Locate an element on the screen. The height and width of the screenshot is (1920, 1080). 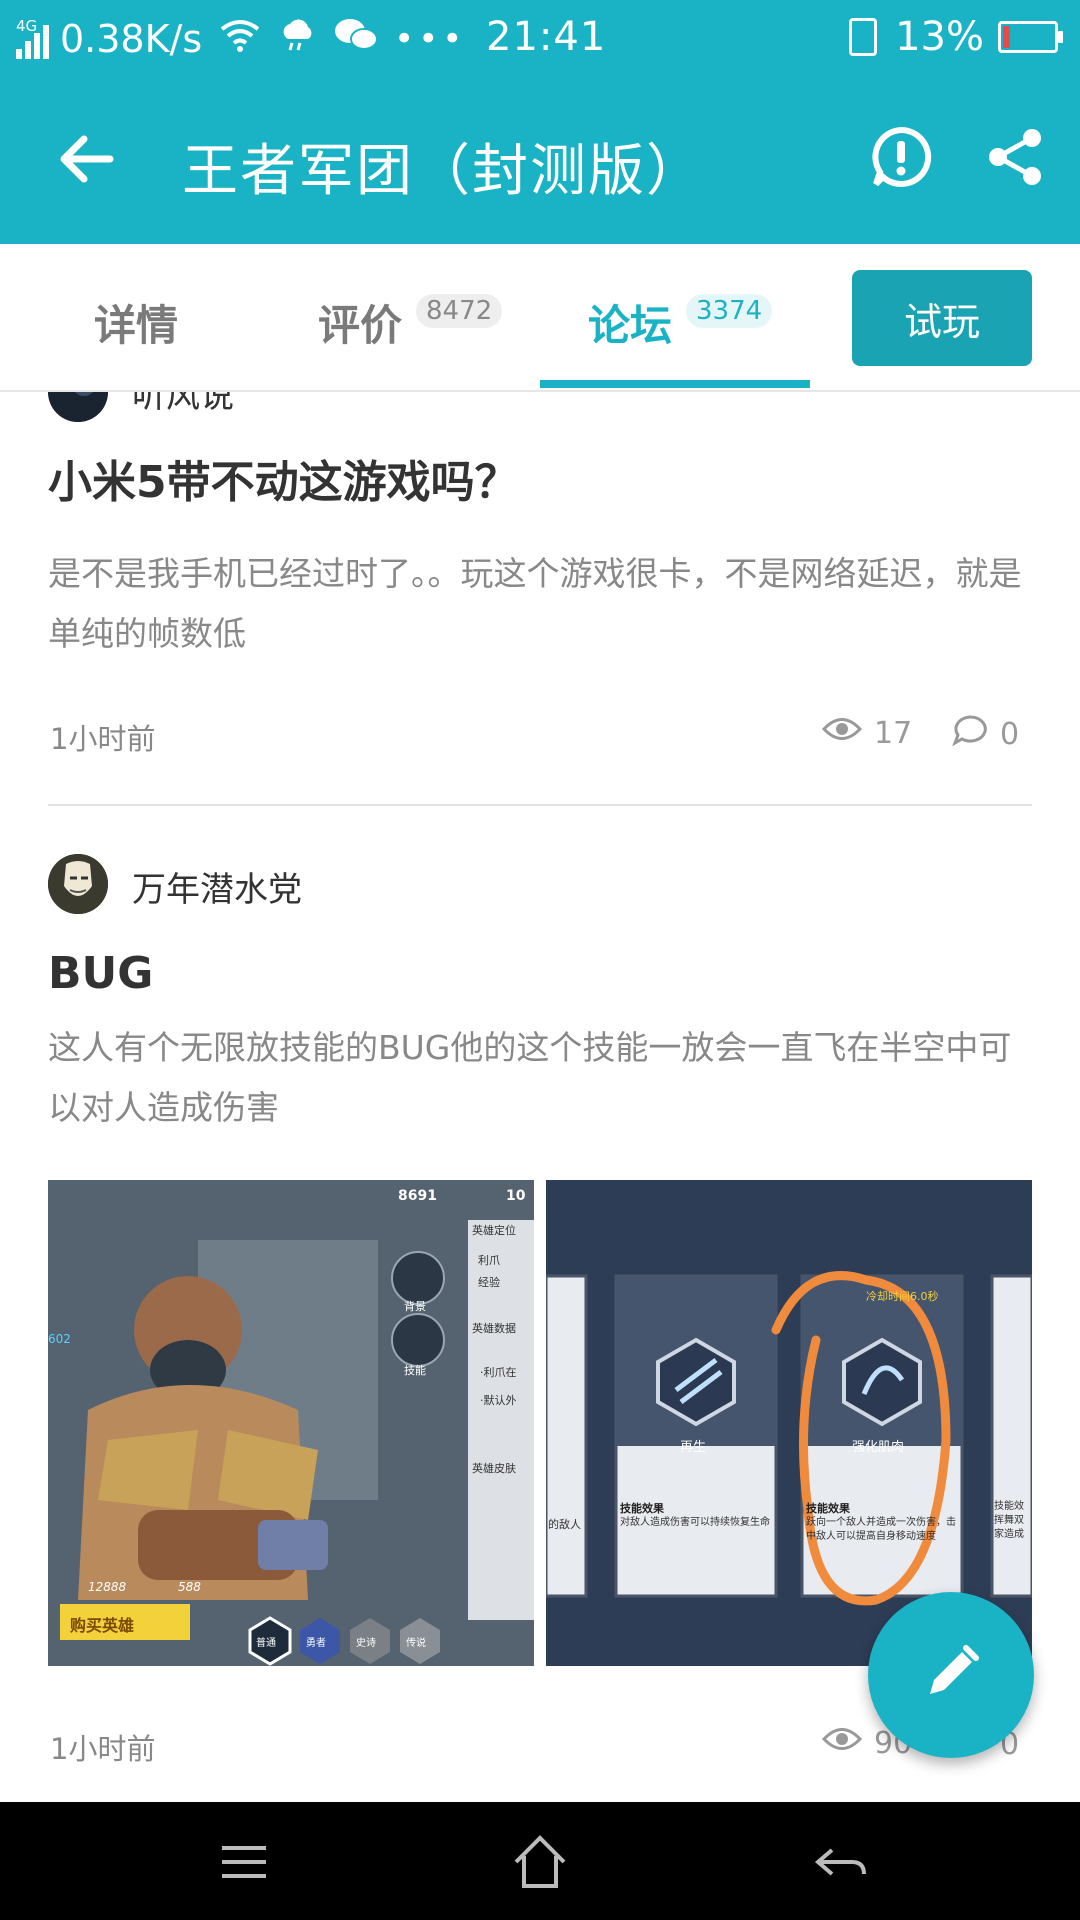
clock: 21:41 is located at coordinates (546, 37).